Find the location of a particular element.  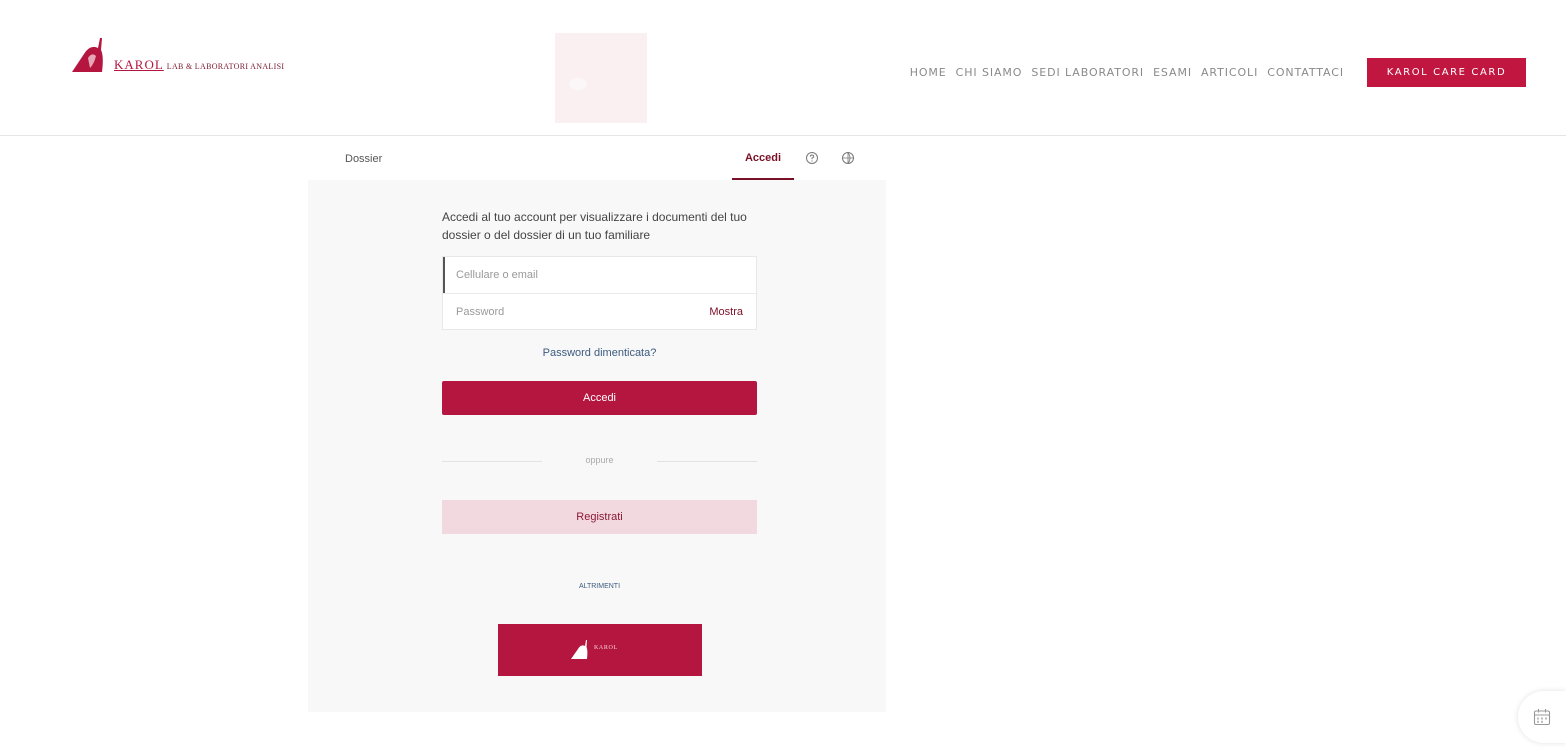

help-icon is located at coordinates (812, 158).